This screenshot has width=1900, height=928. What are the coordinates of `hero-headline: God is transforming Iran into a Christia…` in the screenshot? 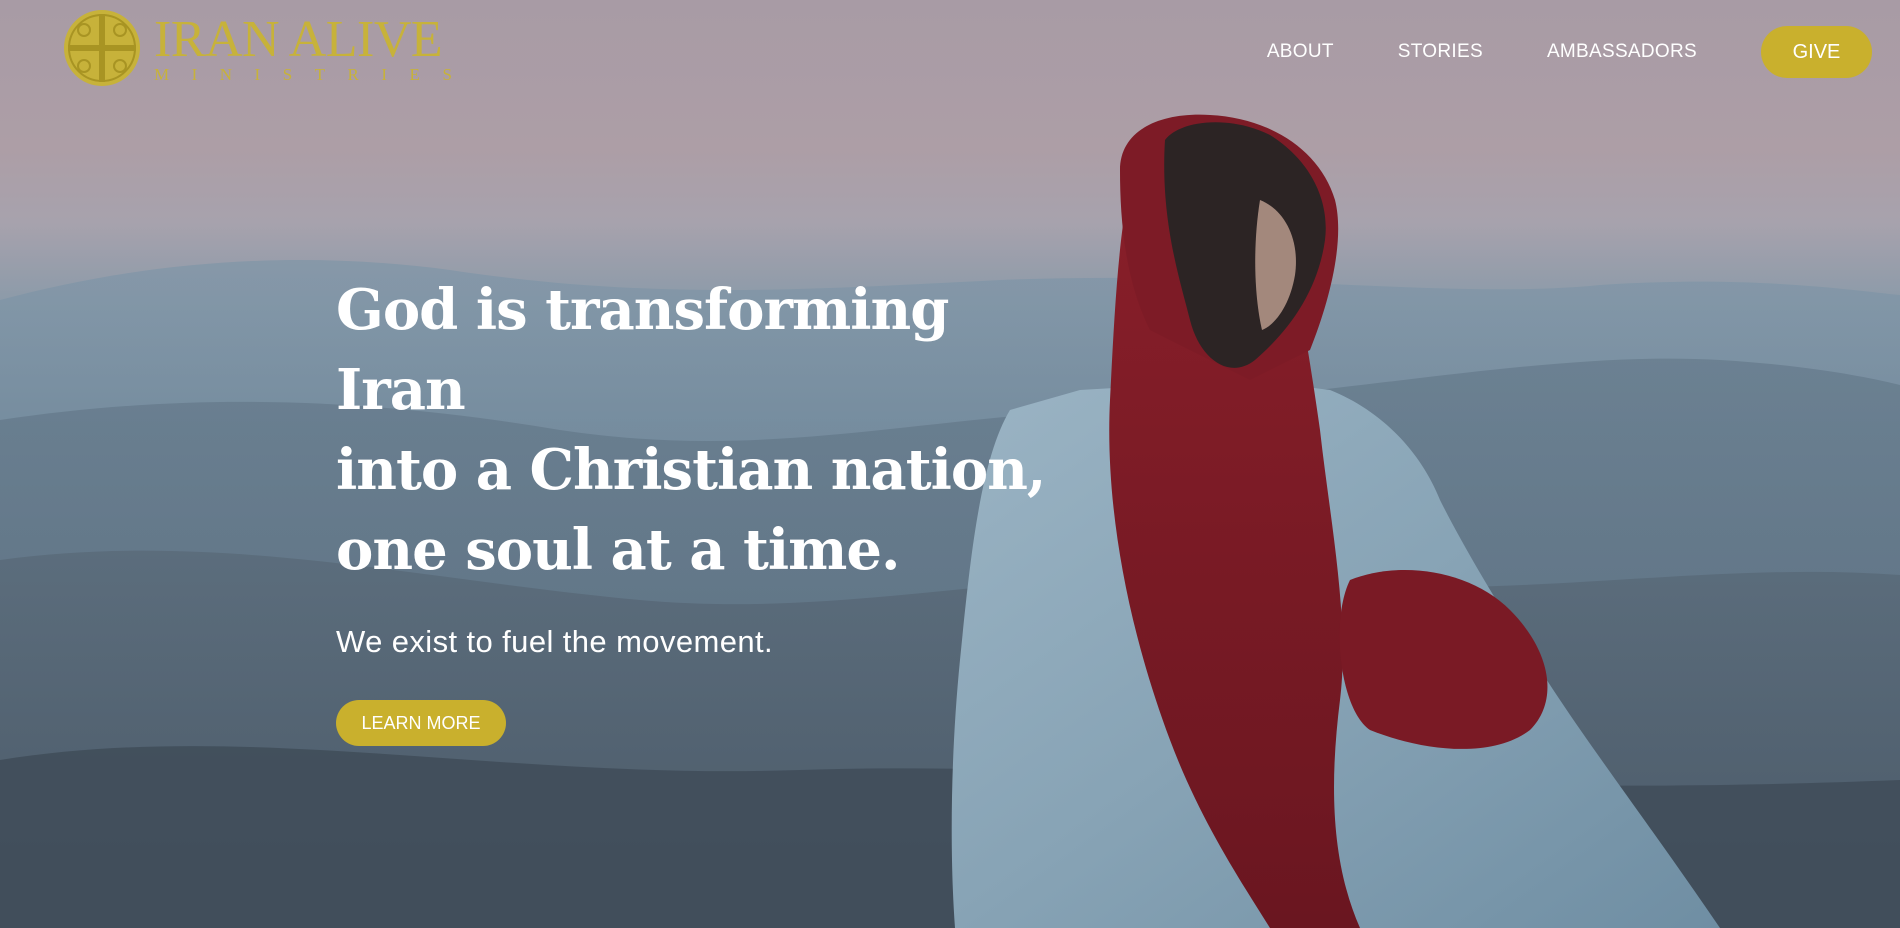 It's located at (696, 430).